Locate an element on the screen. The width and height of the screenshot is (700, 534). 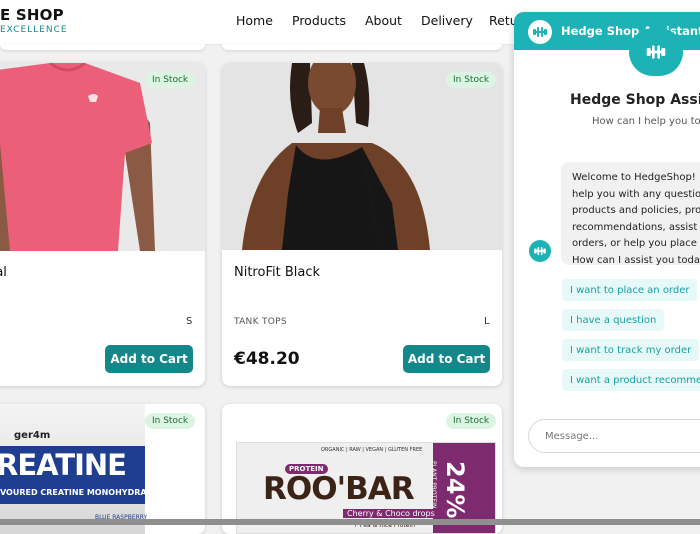
suggestion-track-order: I want to track my order is located at coordinates (631, 350).